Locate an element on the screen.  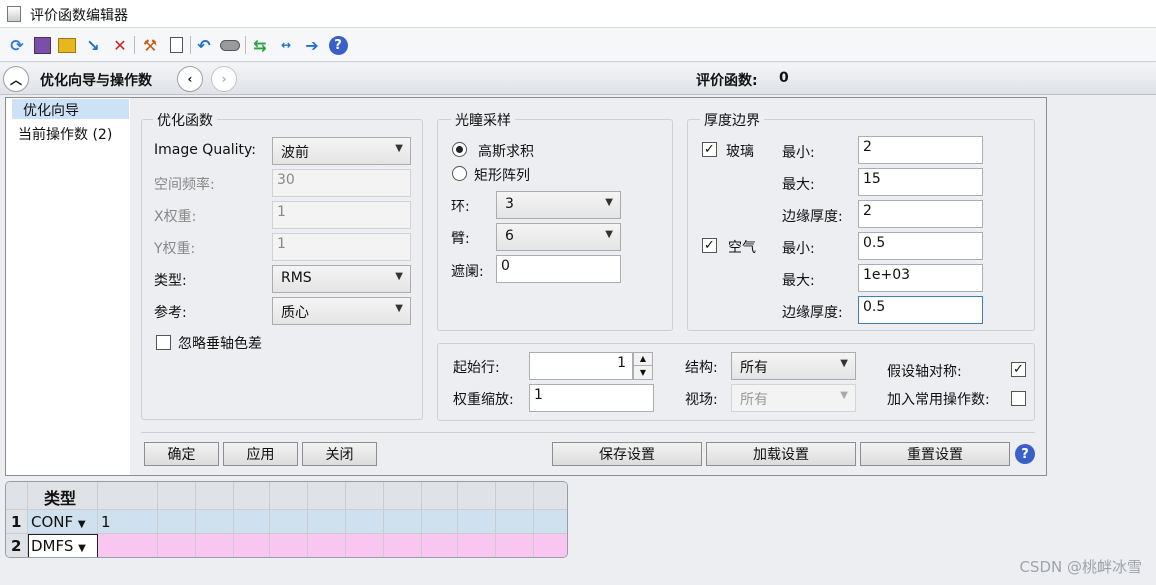
next-button: › is located at coordinates (224, 79).